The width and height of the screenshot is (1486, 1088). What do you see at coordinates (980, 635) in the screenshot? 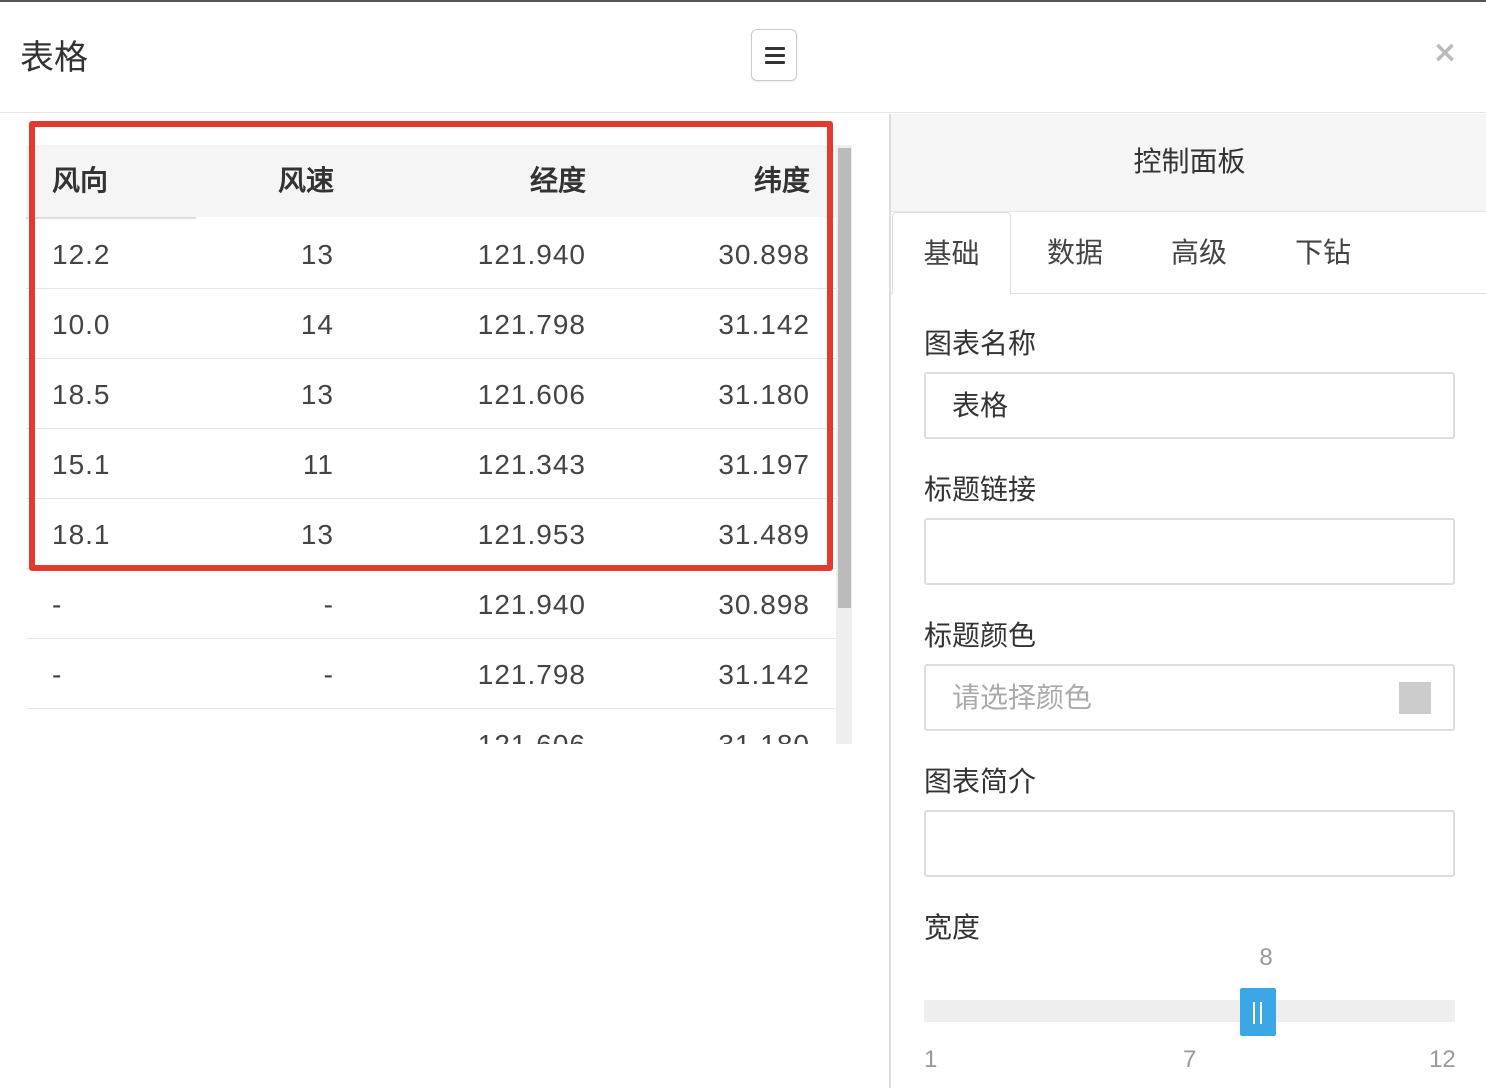
I see `title-color-label: 标题颜色` at bounding box center [980, 635].